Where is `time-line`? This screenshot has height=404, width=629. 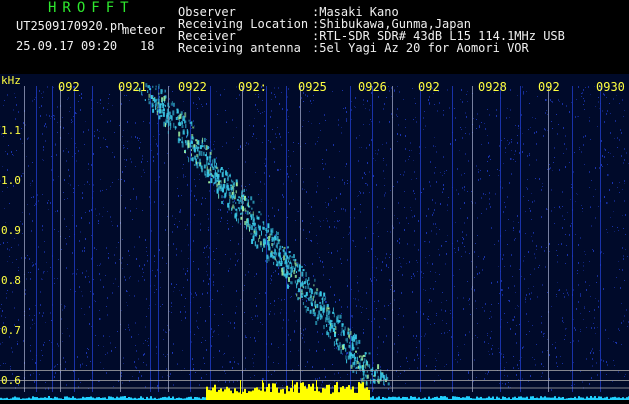
time-line is located at coordinates (150, 239).